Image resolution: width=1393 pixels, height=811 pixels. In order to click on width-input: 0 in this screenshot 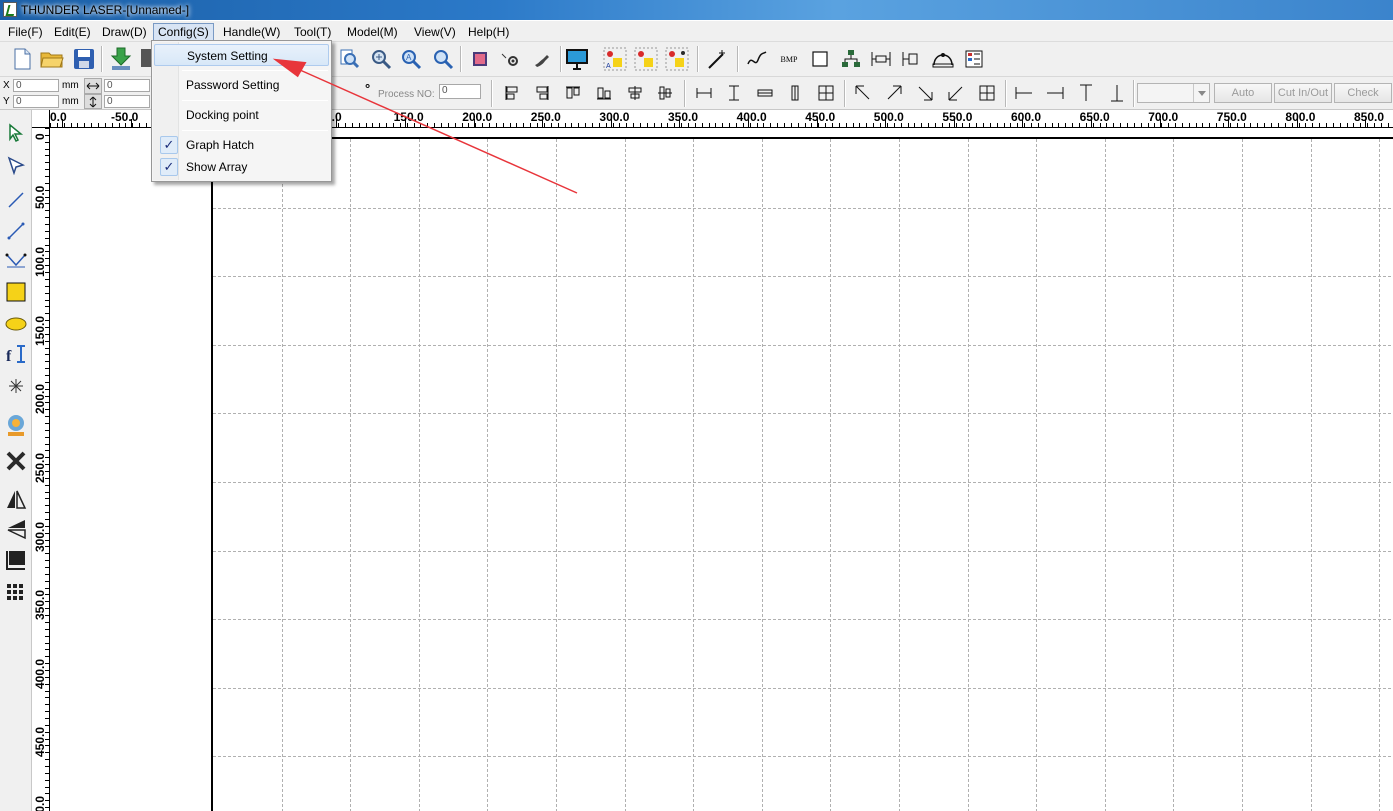, I will do `click(127, 85)`.